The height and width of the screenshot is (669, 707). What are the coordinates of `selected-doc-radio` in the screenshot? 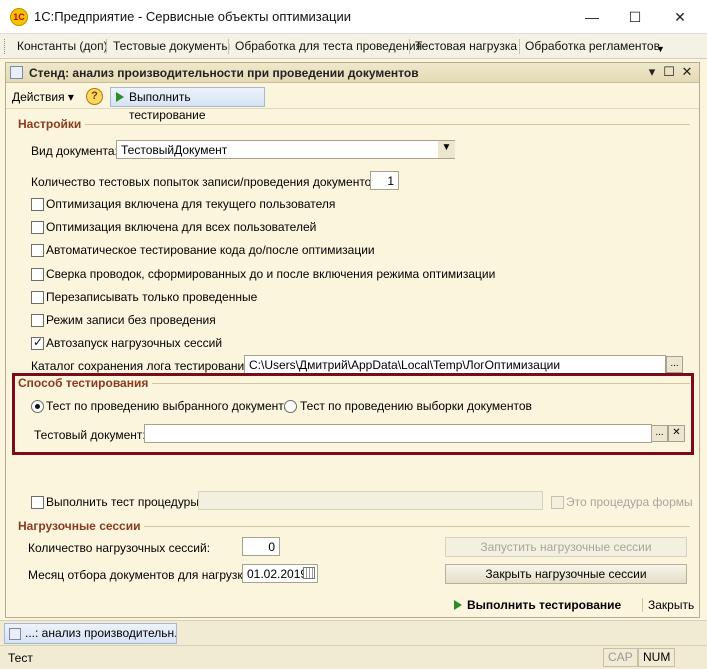 It's located at (37, 406).